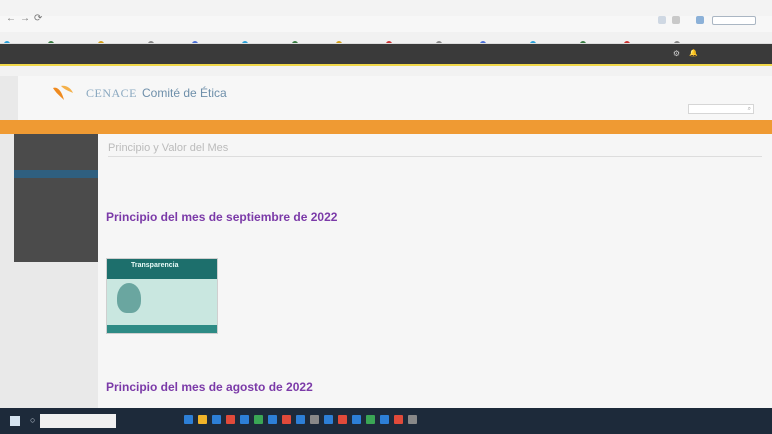 Image resolution: width=772 pixels, height=434 pixels. Describe the element at coordinates (56, 198) in the screenshot. I see `sidebar` at that location.